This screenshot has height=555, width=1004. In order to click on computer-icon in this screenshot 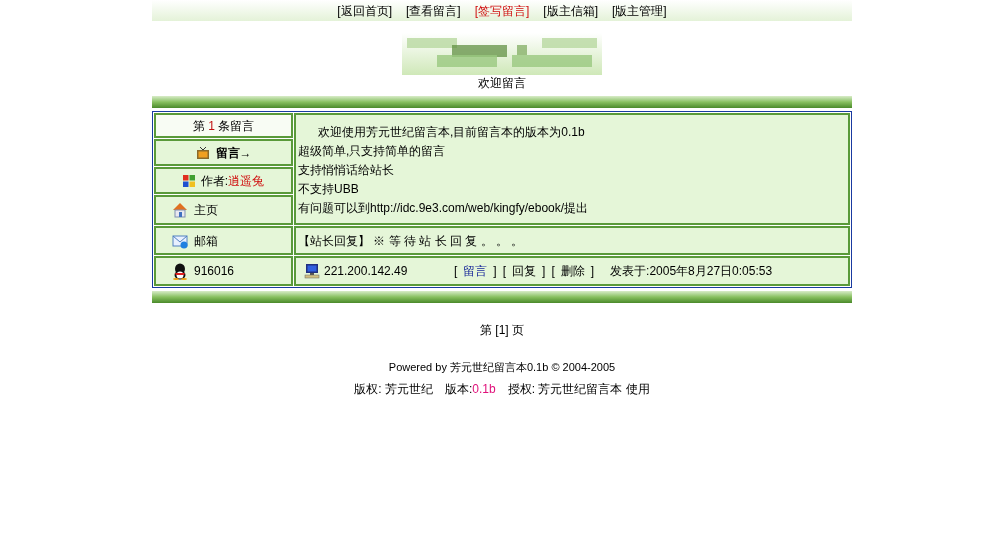, I will do `click(312, 271)`.